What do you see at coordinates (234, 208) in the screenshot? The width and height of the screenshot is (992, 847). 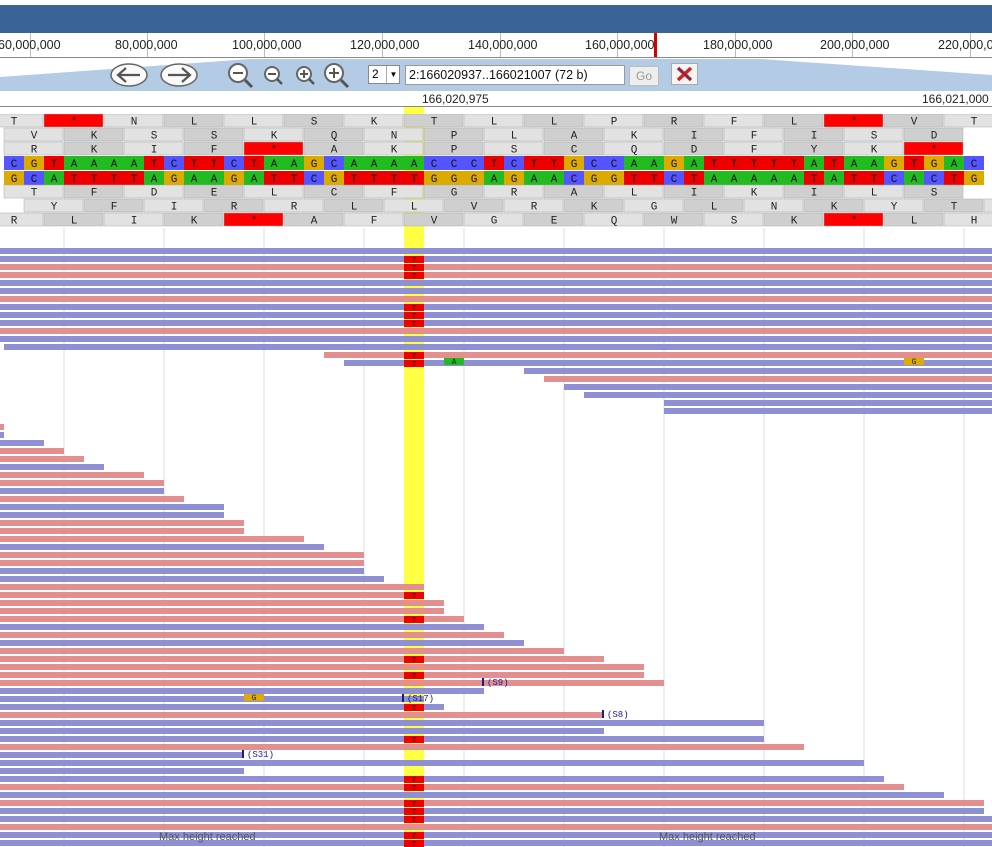 I see `amino-acid-label: R` at bounding box center [234, 208].